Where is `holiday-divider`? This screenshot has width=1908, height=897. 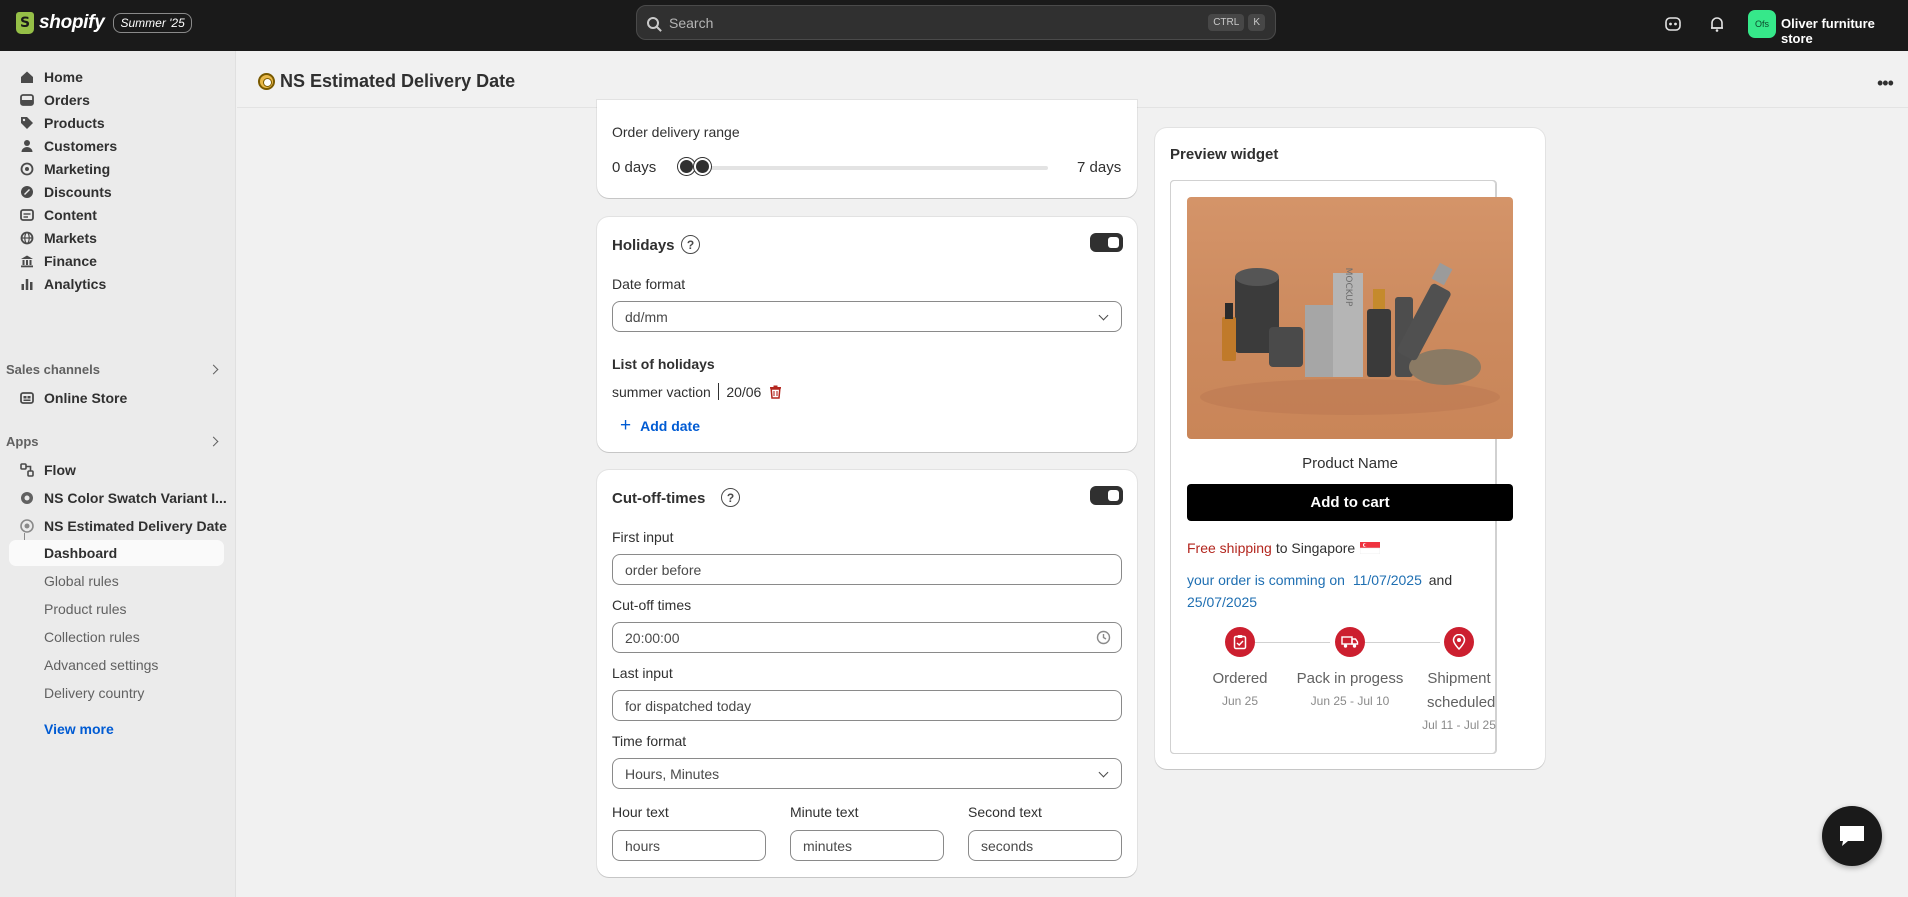 holiday-divider is located at coordinates (718, 391).